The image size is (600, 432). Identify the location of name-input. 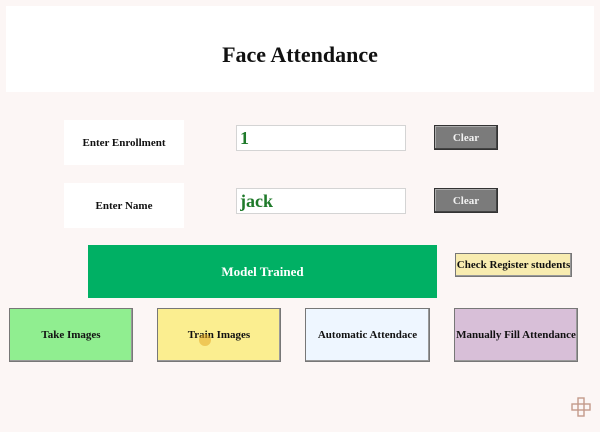
(321, 201).